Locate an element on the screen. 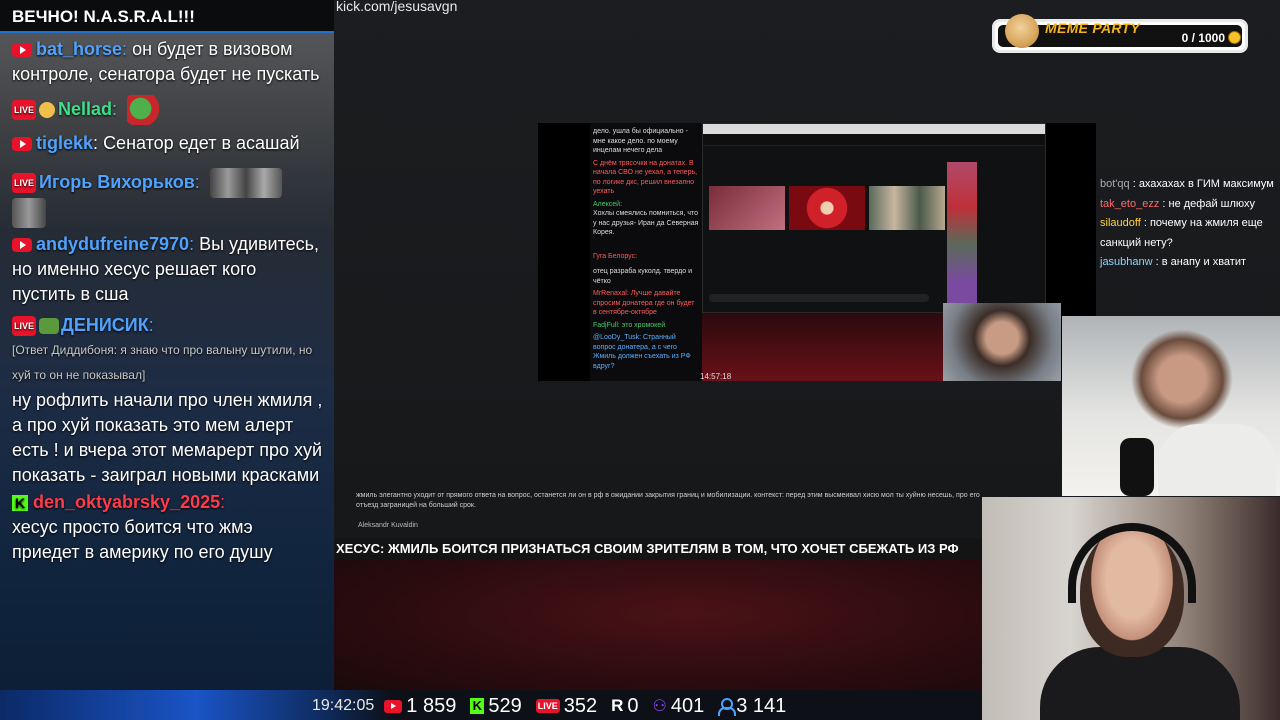 This screenshot has height=720, width=1280. chat-header: ВЕЧНО! N.A.S.R.A.L!!! is located at coordinates (167, 16).